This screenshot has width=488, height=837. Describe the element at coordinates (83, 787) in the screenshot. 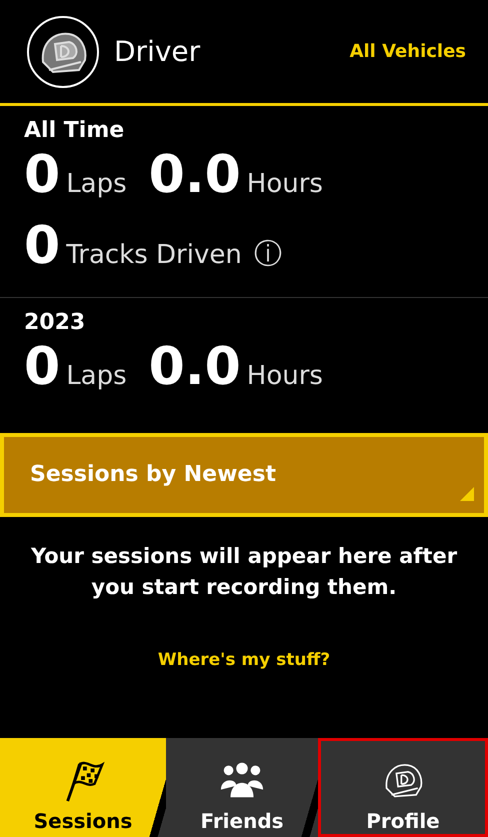

I see `nav-tab: Sessions` at that location.